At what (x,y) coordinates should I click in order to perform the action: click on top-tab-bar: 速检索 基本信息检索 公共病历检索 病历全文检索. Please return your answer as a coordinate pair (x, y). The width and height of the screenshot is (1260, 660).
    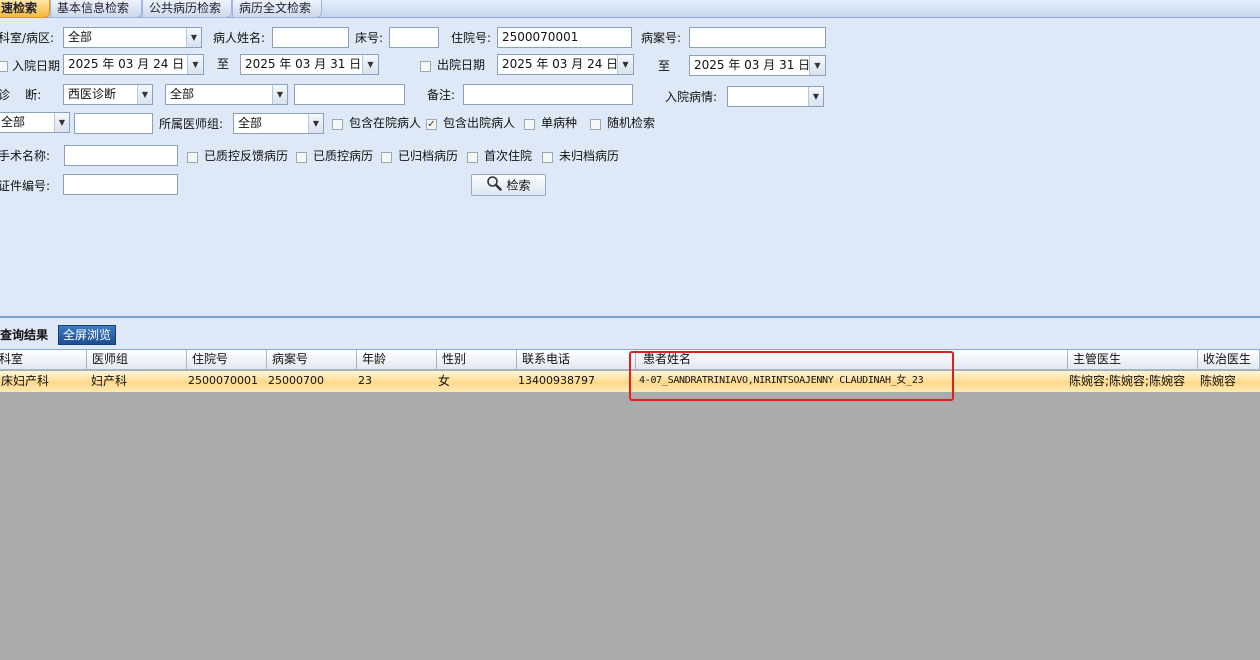
    Looking at the image, I should click on (630, 9).